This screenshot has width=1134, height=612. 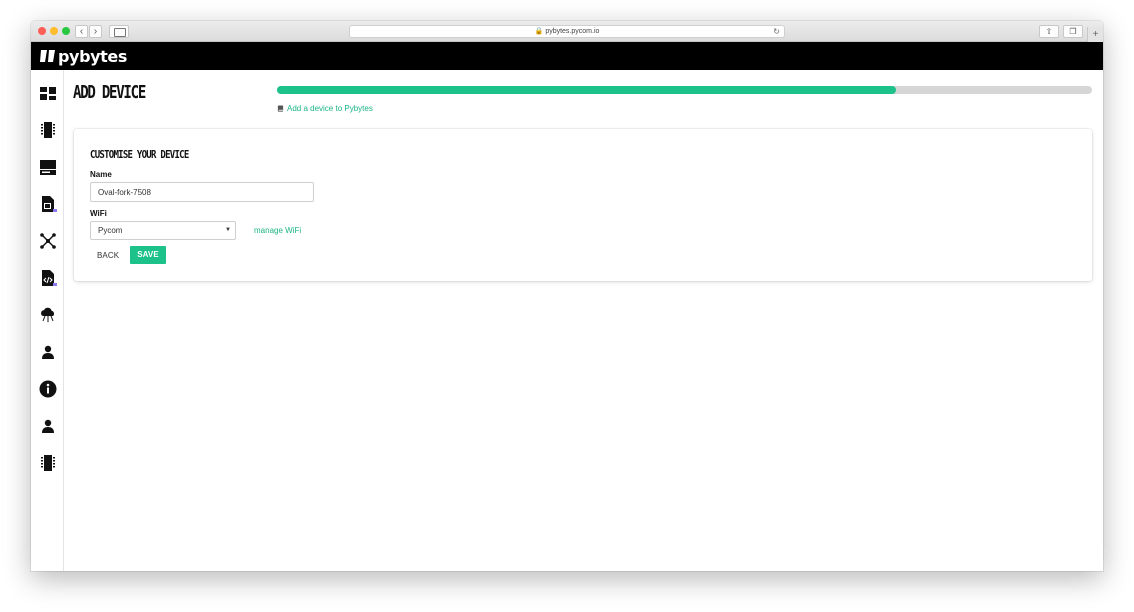 I want to click on lock-icon: 🔒, so click(x=539, y=31).